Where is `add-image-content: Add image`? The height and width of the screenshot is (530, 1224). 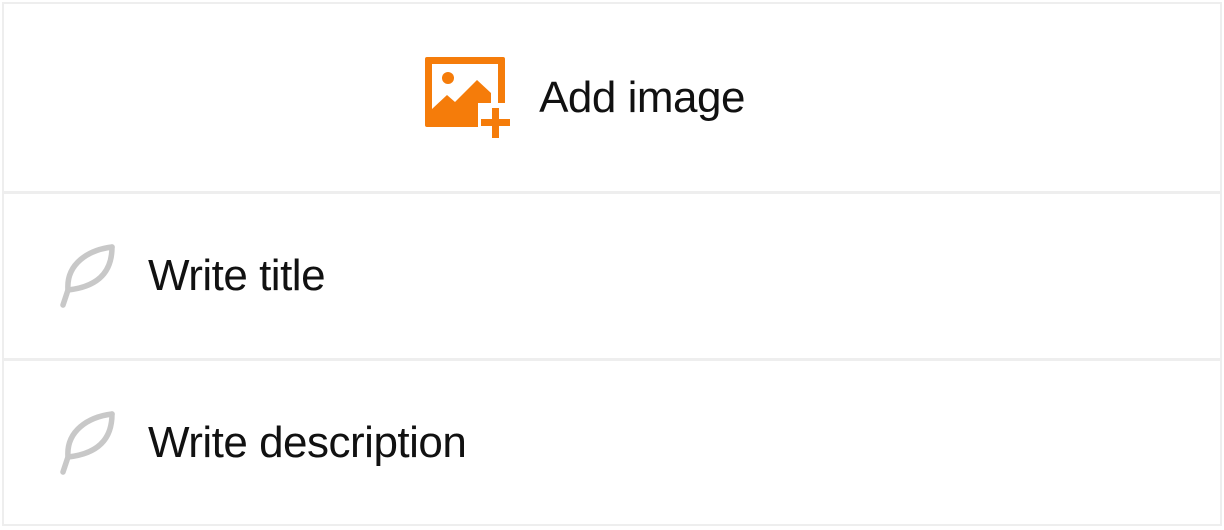 add-image-content: Add image is located at coordinates (585, 97).